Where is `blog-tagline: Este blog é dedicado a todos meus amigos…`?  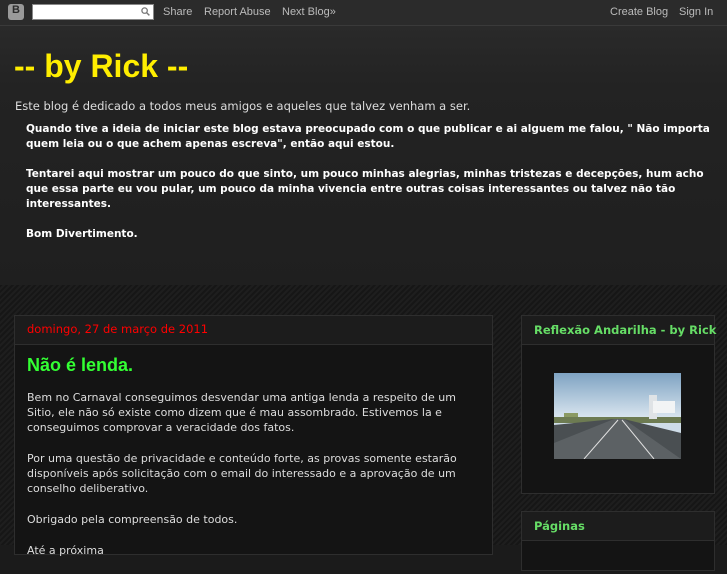 blog-tagline: Este blog é dedicado a todos meus amigos… is located at coordinates (243, 106).